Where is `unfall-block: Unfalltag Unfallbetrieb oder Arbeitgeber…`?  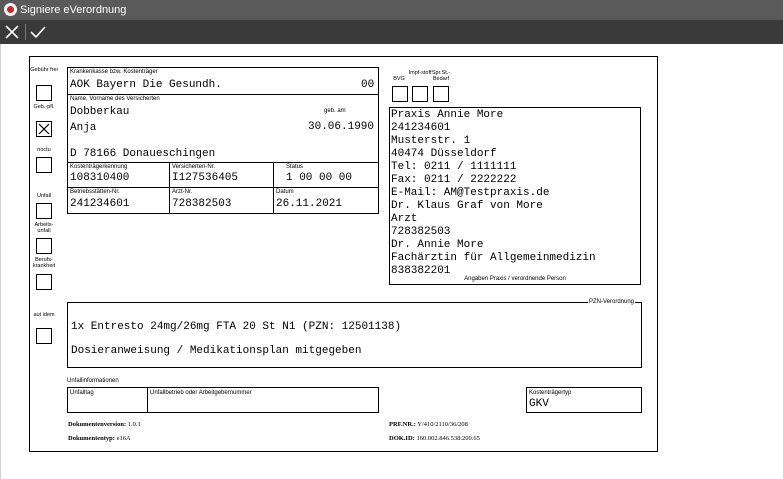
unfall-block: Unfalltag Unfallbetrieb oder Arbeitgeber… is located at coordinates (223, 400).